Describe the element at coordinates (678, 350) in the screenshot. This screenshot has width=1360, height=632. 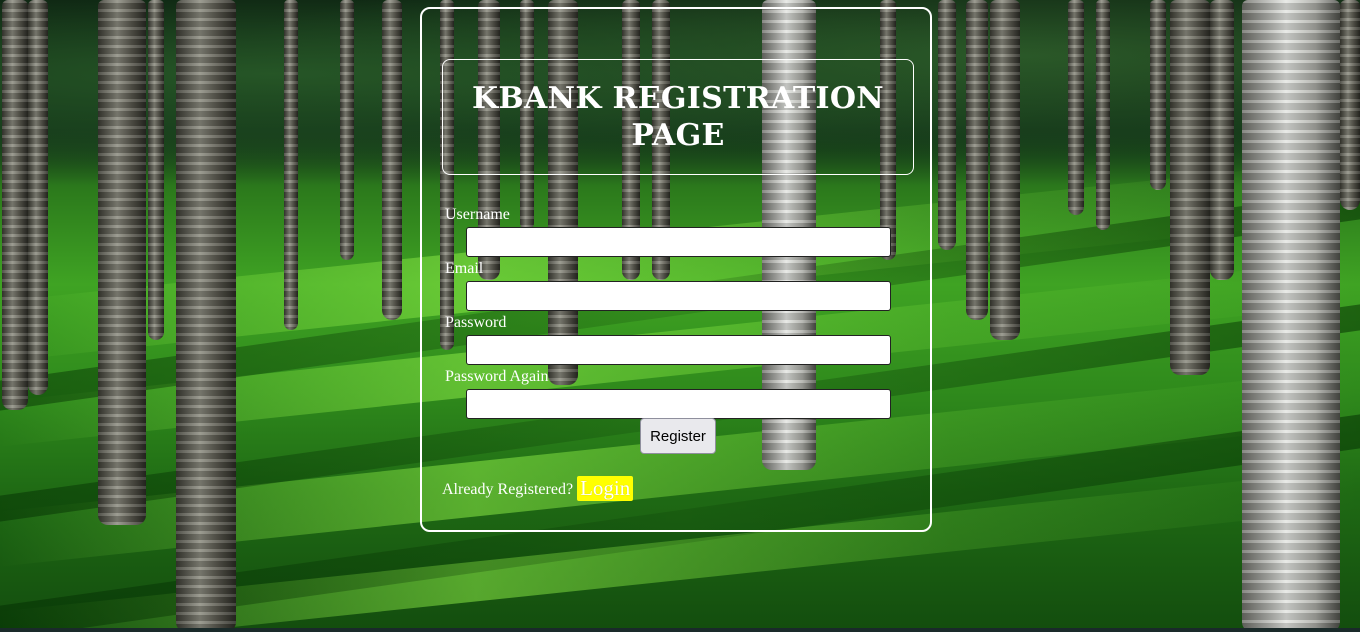
I see `password-input` at that location.